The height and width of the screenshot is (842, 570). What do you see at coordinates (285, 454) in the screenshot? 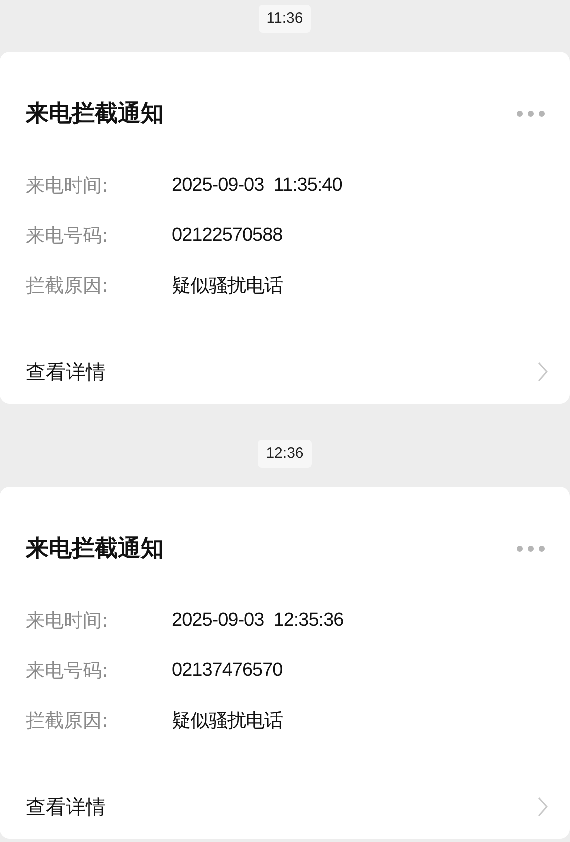
I see `timestamp: 12:36` at bounding box center [285, 454].